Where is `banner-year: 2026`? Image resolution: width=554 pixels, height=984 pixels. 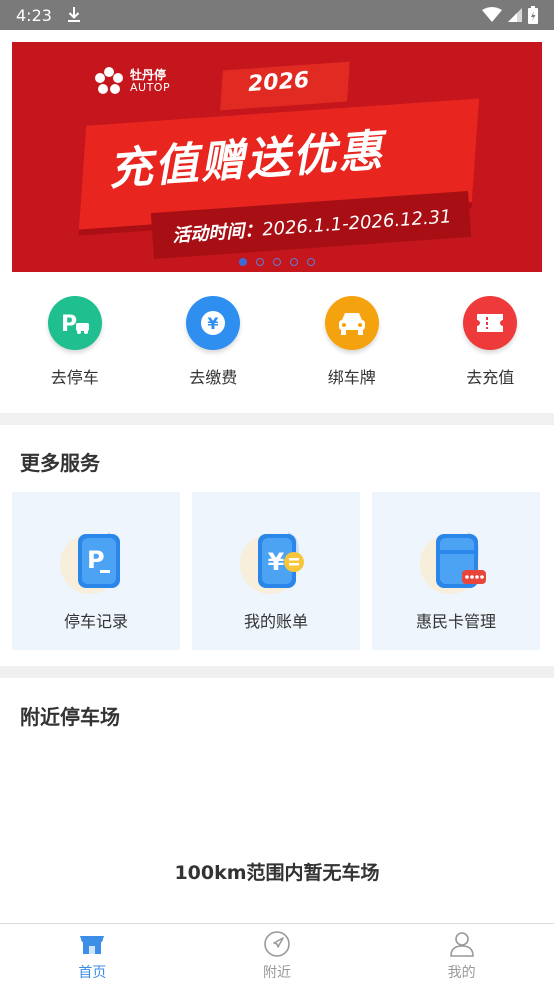 banner-year: 2026 is located at coordinates (279, 82).